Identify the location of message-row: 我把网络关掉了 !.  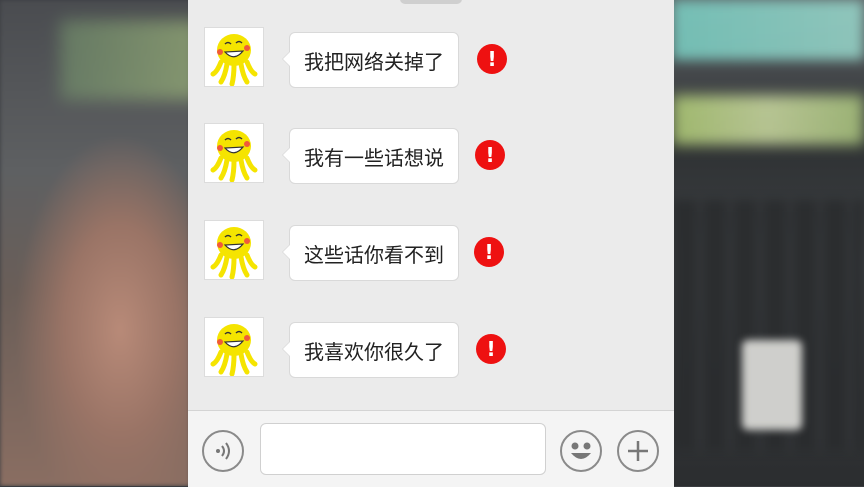
(431, 59).